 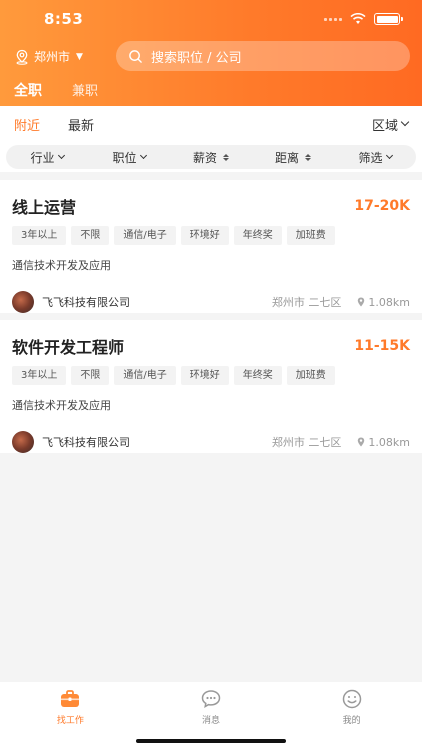 What do you see at coordinates (204, 157) in the screenshot?
I see `filter-label: 薪资` at bounding box center [204, 157].